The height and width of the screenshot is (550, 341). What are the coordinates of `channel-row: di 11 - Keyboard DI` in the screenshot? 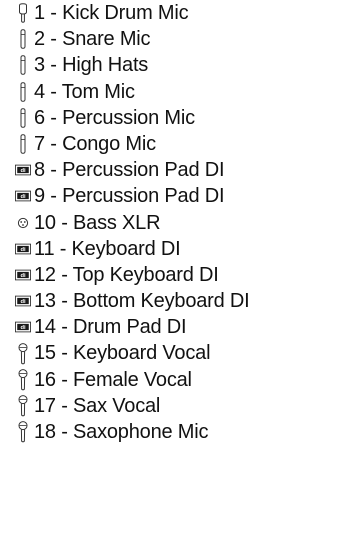 It's located at (170, 249).